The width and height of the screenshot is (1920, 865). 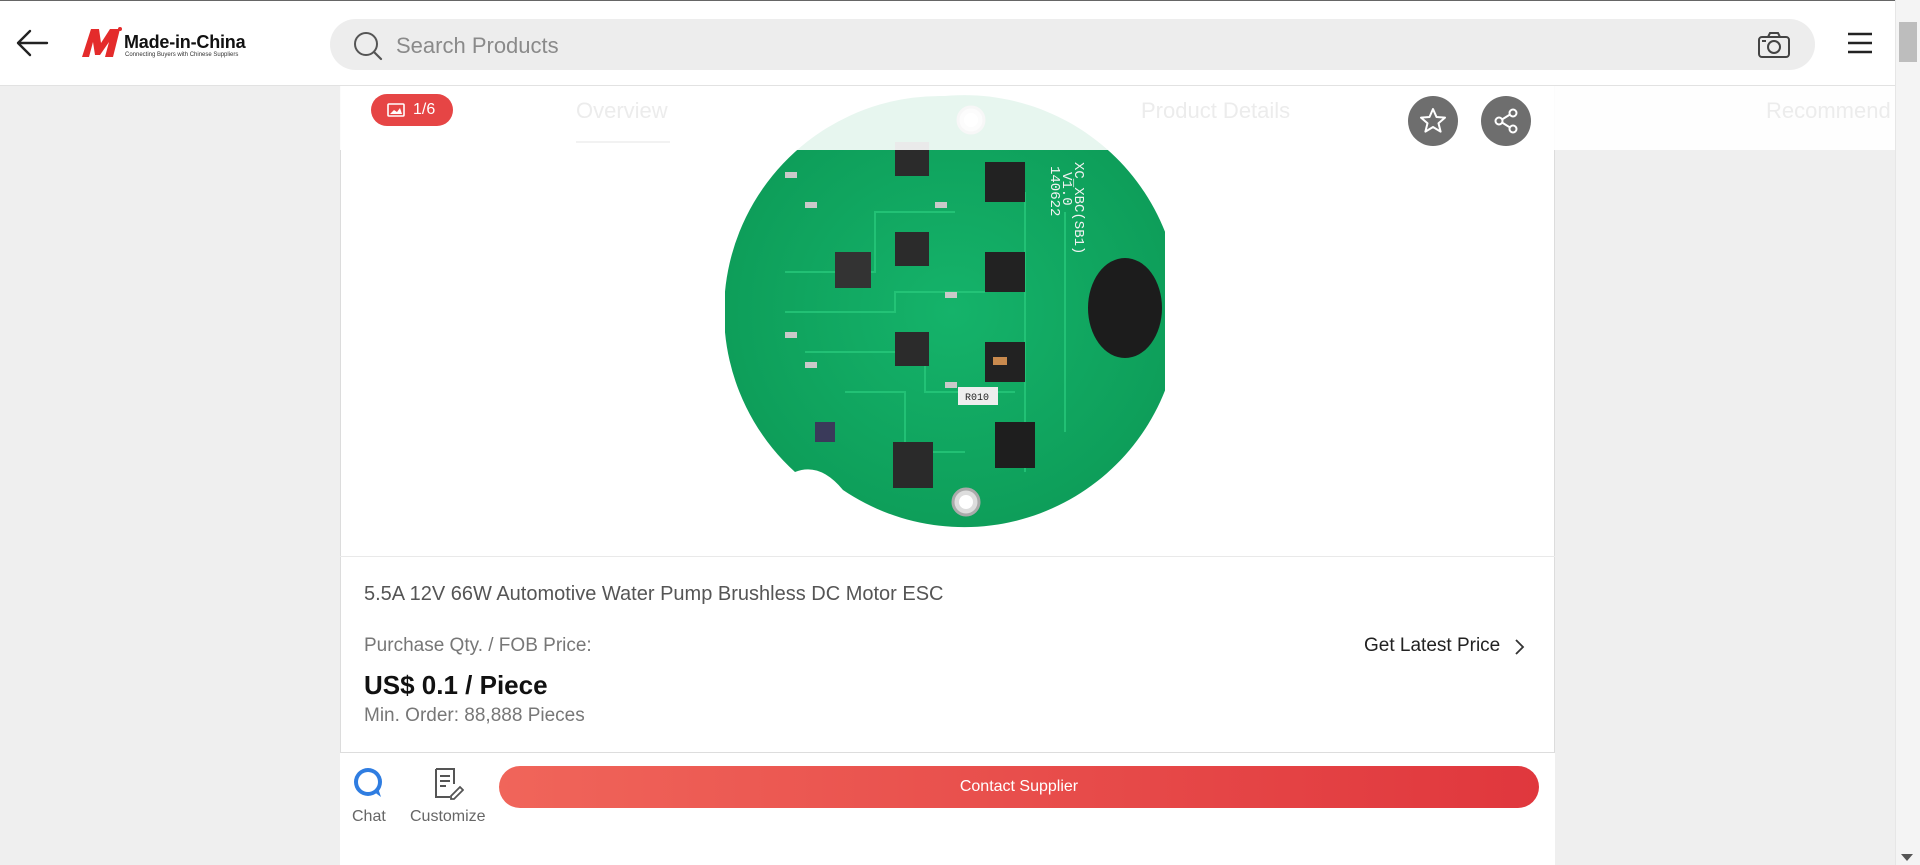 What do you see at coordinates (412, 110) in the screenshot?
I see `image-counter-badge: 1/6` at bounding box center [412, 110].